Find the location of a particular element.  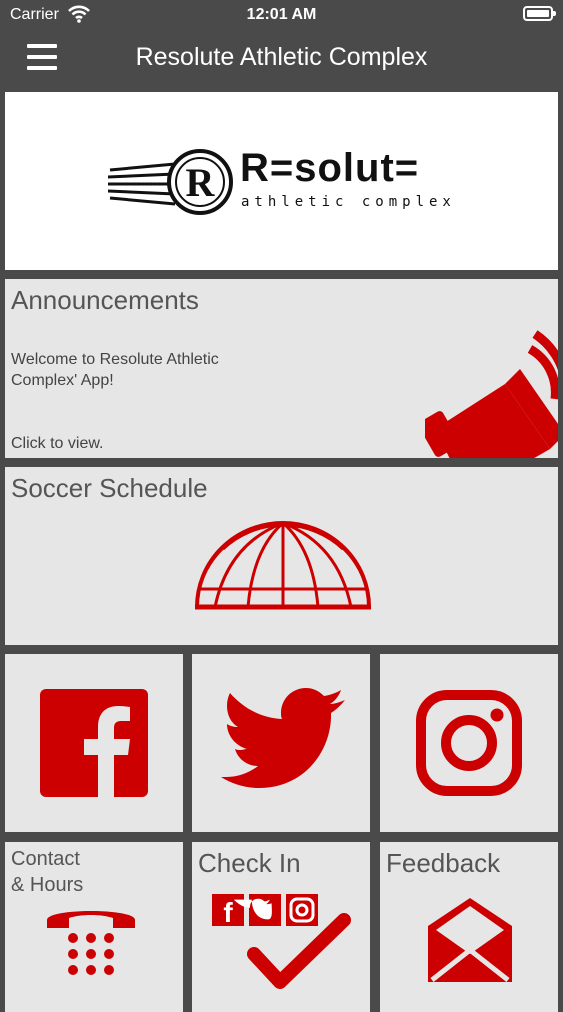

contact-hours-tile: Contact & Hours is located at coordinates (94, 927).